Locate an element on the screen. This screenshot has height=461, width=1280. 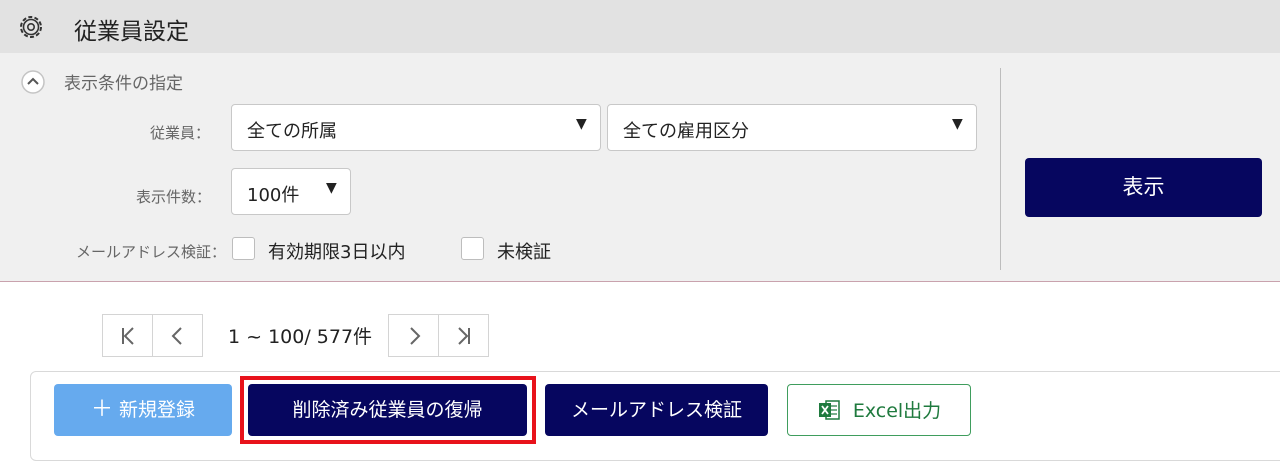
excel-export-label: Excel出力 is located at coordinates (897, 411).